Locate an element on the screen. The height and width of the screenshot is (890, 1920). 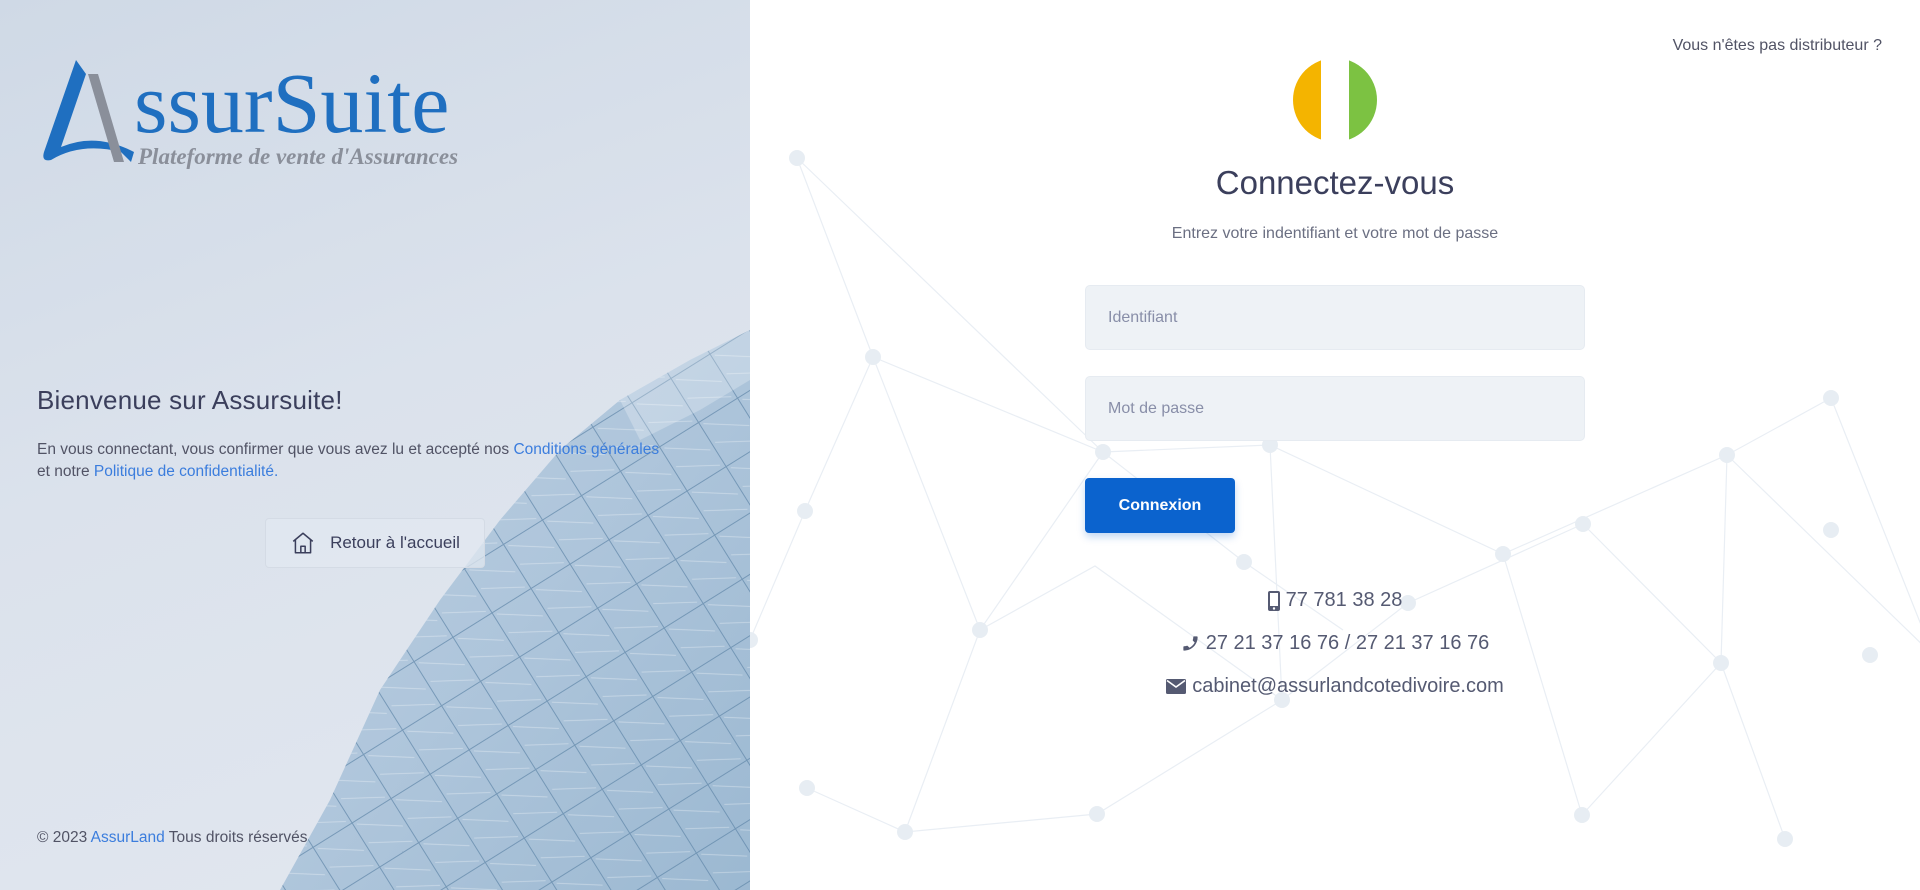
phone-numbers: 27 21 37 16 76 / 27 21 37 16 76 is located at coordinates (1347, 643).